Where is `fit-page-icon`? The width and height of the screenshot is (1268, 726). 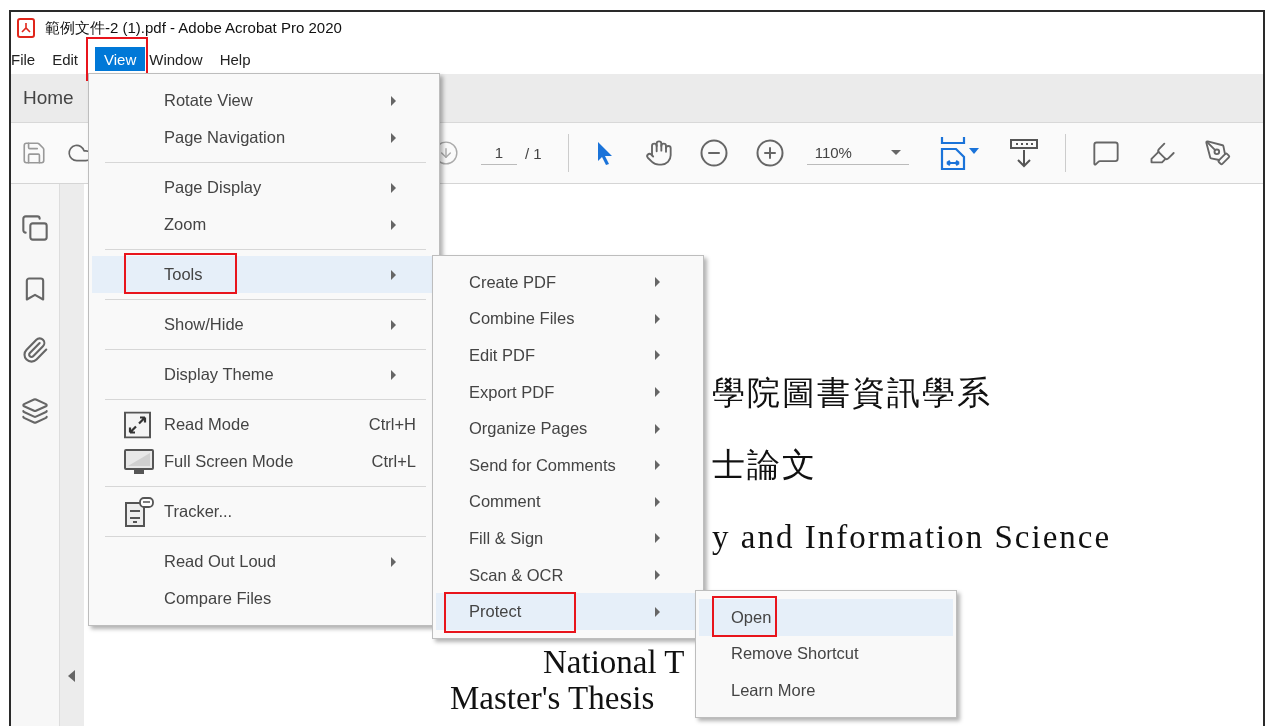
fit-page-icon is located at coordinates (959, 153).